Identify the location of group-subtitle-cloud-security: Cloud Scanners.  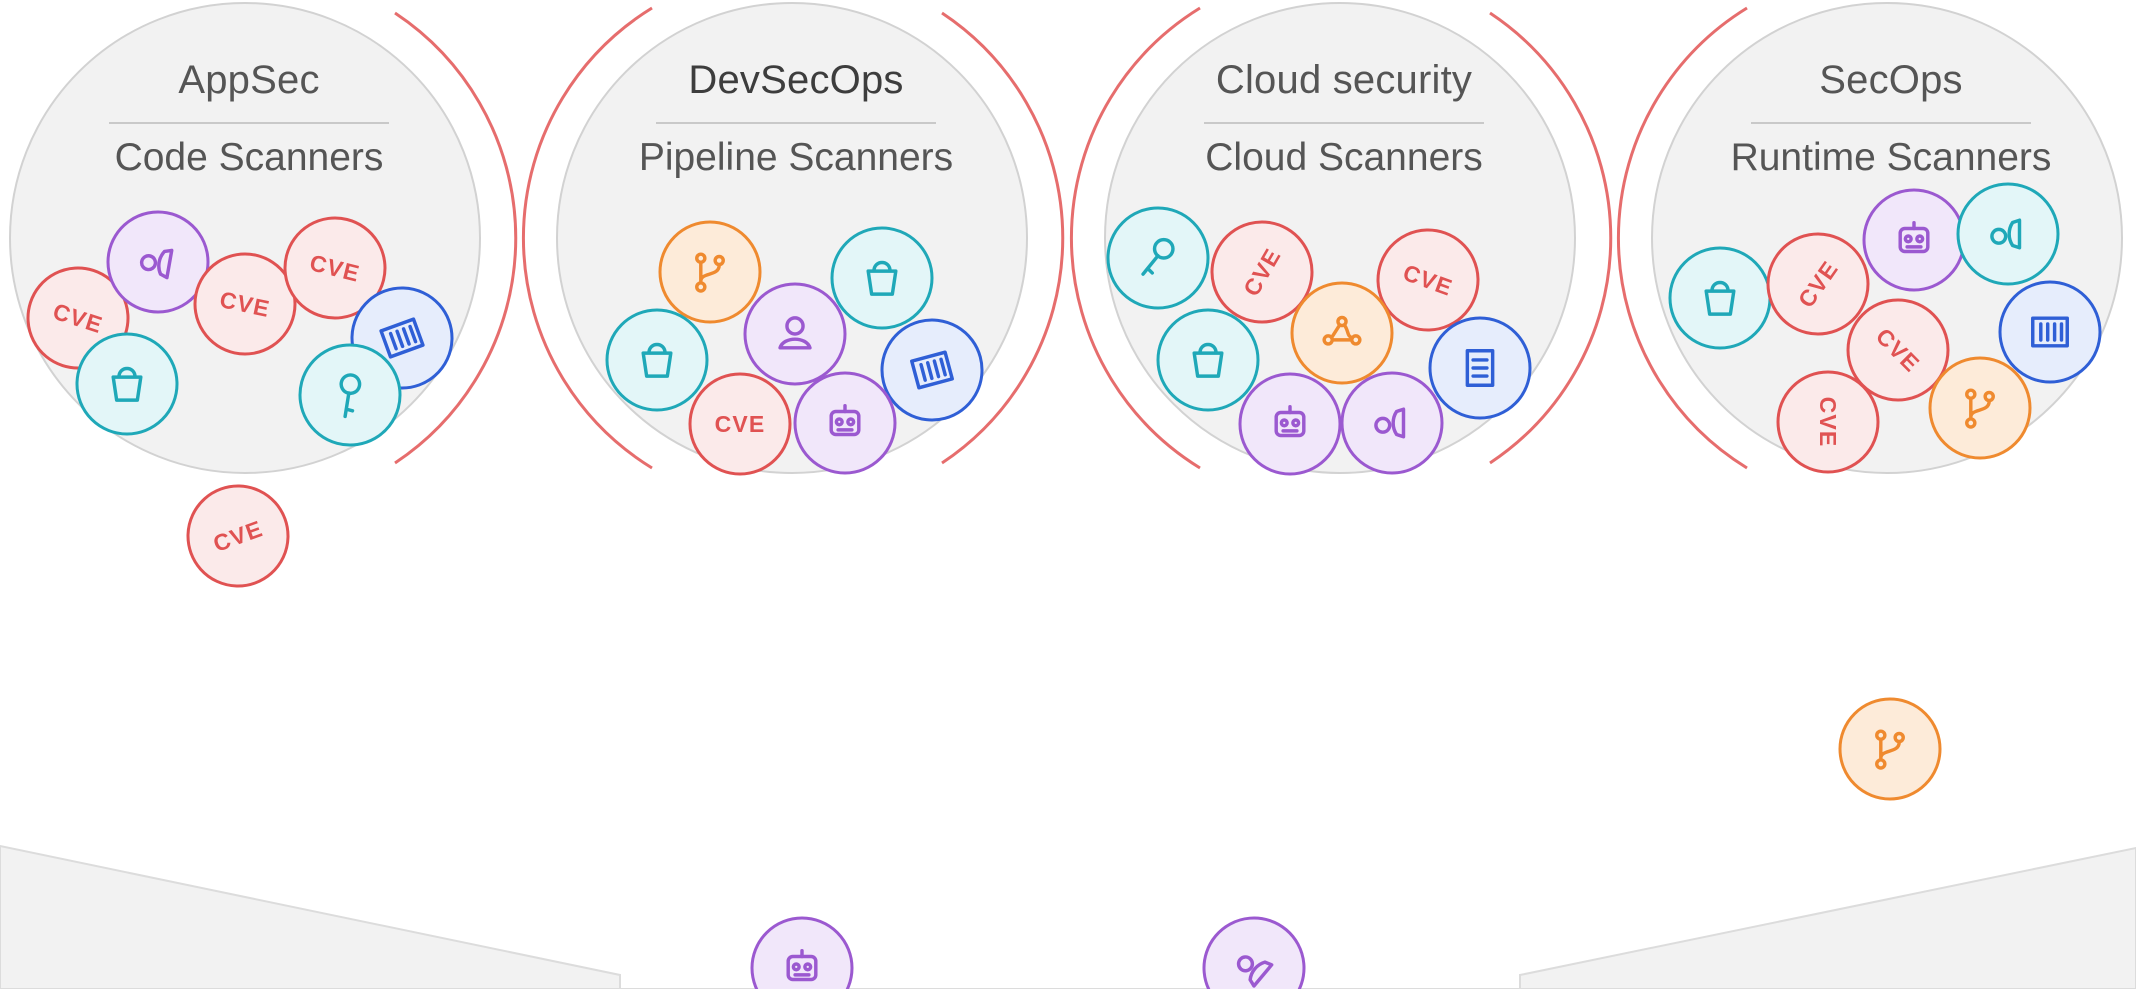
(1344, 157).